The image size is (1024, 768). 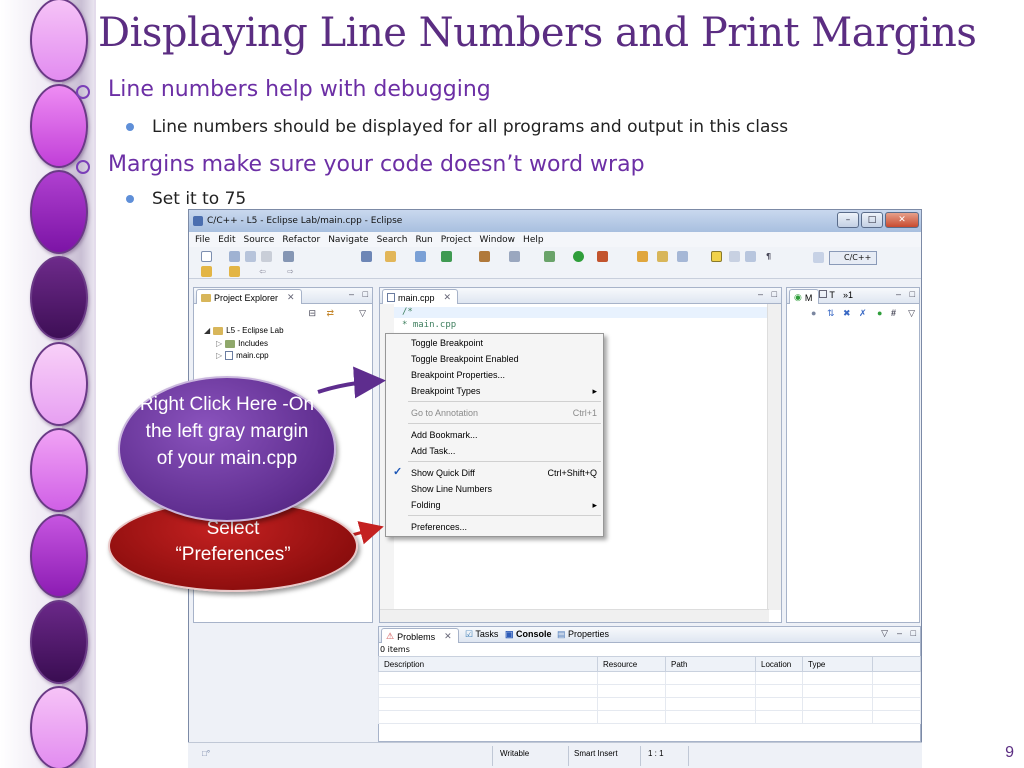 I want to click on column-resource: Resource, so click(x=631, y=664).